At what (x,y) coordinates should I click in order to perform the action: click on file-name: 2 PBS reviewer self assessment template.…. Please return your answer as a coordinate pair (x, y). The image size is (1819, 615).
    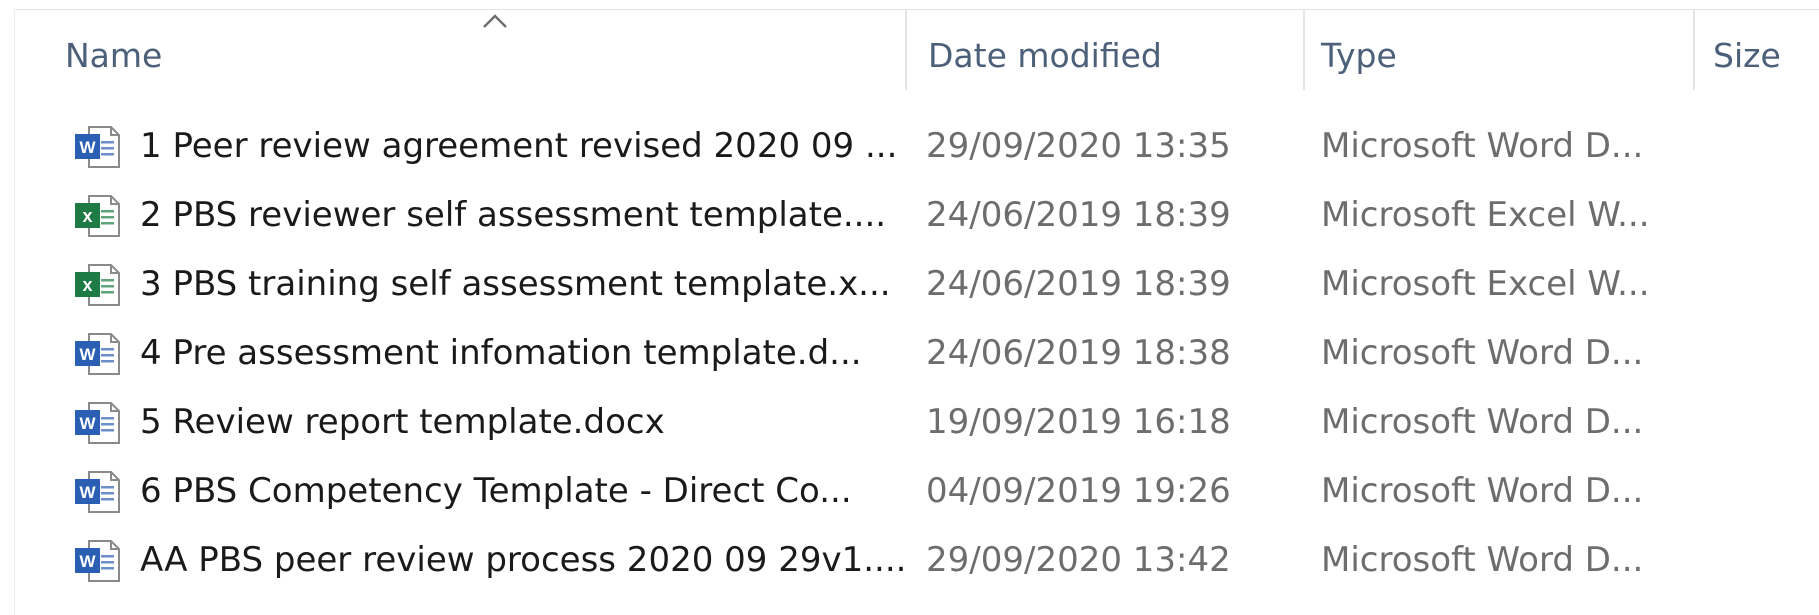
    Looking at the image, I should click on (513, 215).